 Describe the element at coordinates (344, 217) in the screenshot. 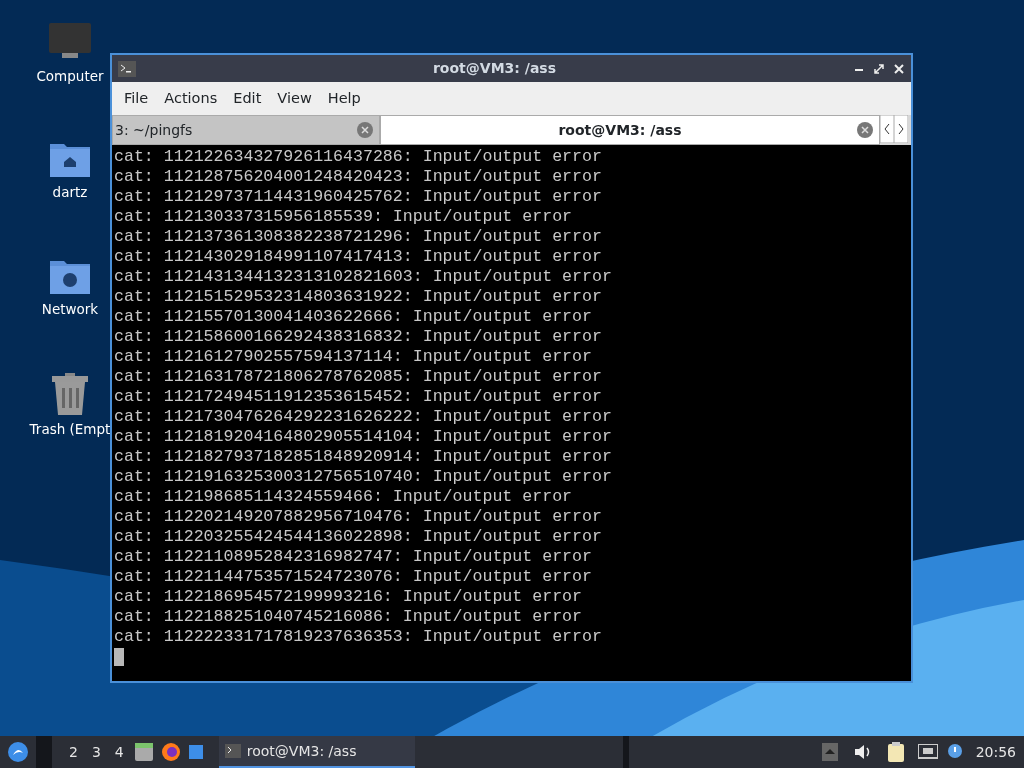

I see `terminal-line: cat: 112130337315956185539: Input/output error` at that location.